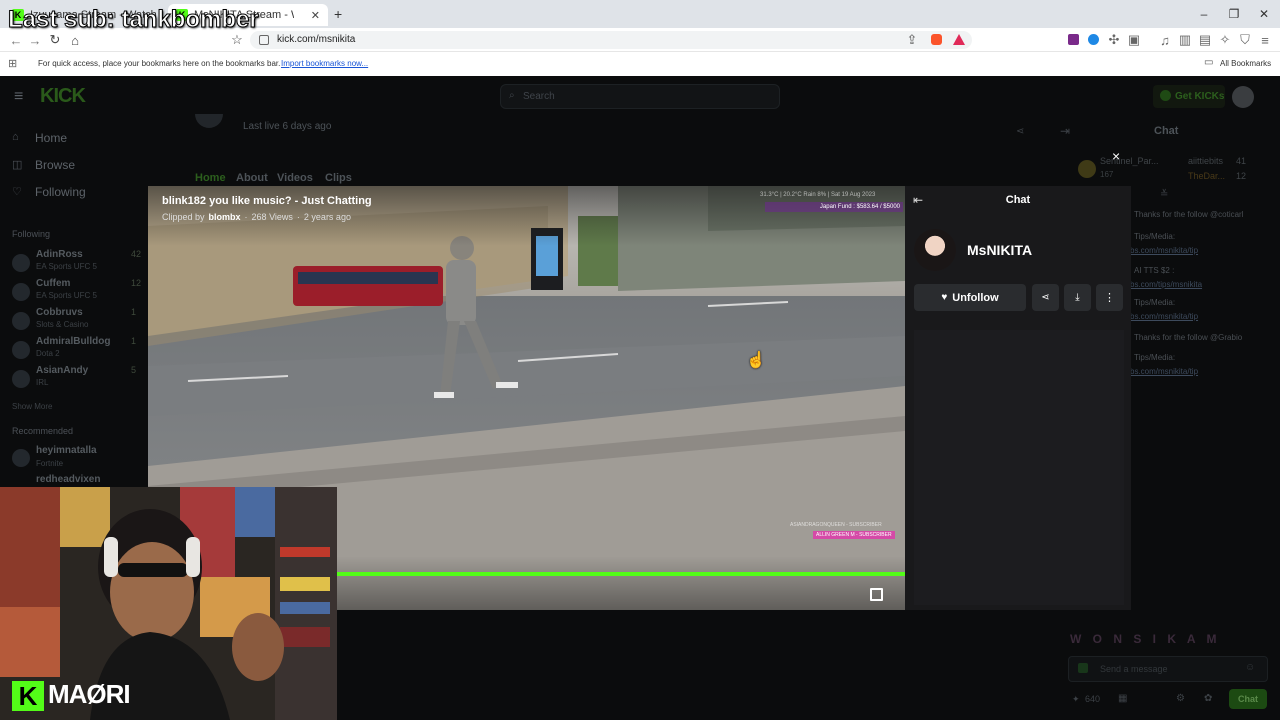 This screenshot has height=720, width=1280. I want to click on channel-name: Cobbruvs, so click(59, 312).